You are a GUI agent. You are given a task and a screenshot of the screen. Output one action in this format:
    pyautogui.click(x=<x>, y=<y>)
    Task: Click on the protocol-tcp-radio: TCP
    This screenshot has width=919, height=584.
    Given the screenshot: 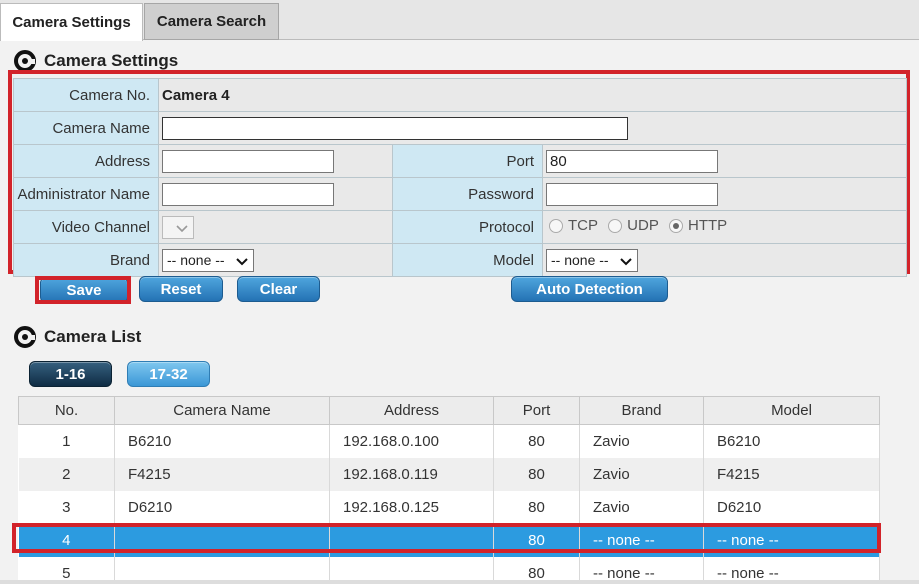 What is the action you would take?
    pyautogui.click(x=573, y=225)
    